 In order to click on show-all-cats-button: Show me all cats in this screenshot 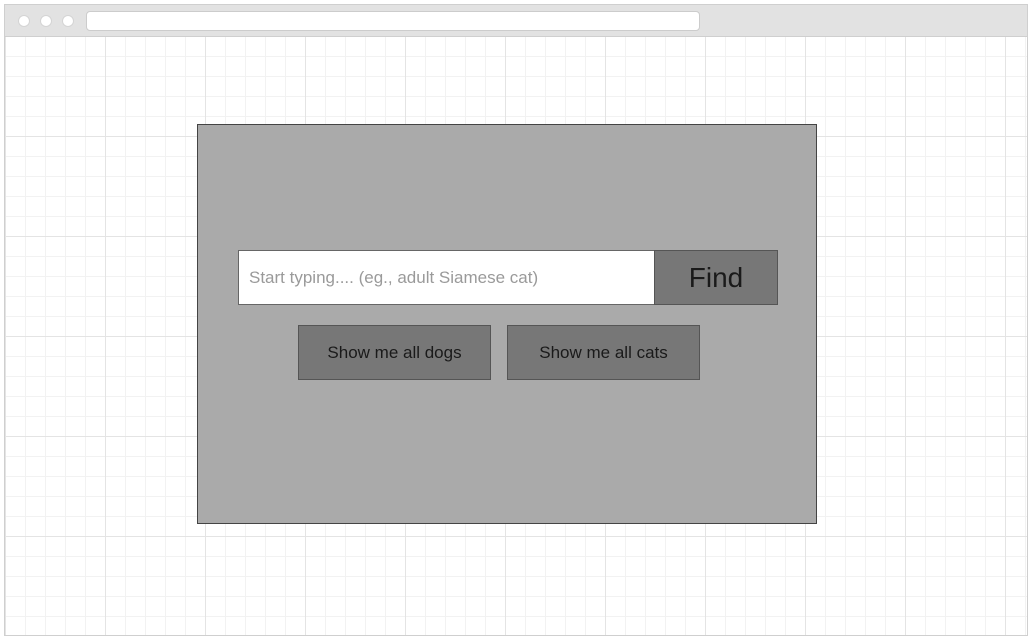, I will do `click(603, 352)`.